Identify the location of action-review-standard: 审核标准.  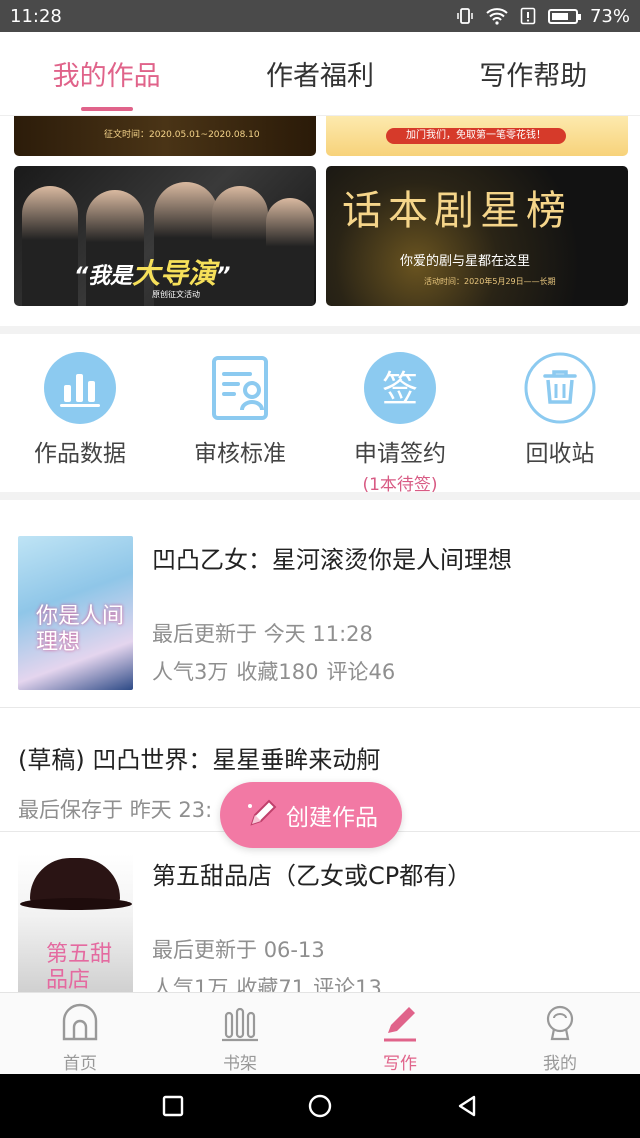
(240, 413).